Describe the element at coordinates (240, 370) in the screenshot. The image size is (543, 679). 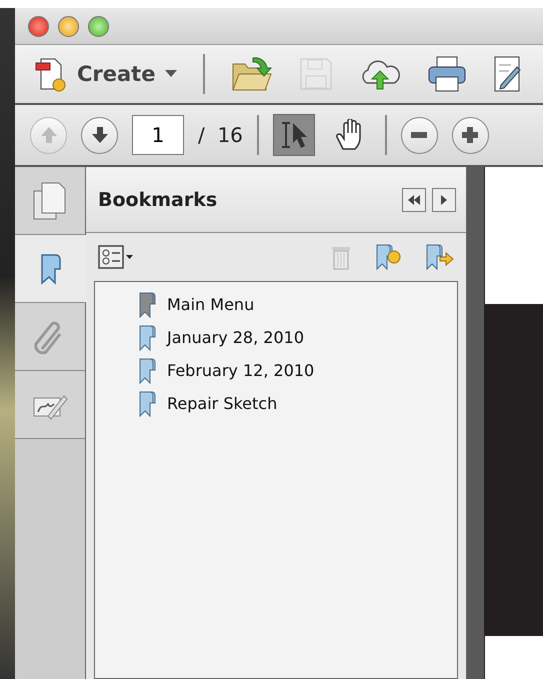
I see `bookmark-item: February 12, 2010` at that location.